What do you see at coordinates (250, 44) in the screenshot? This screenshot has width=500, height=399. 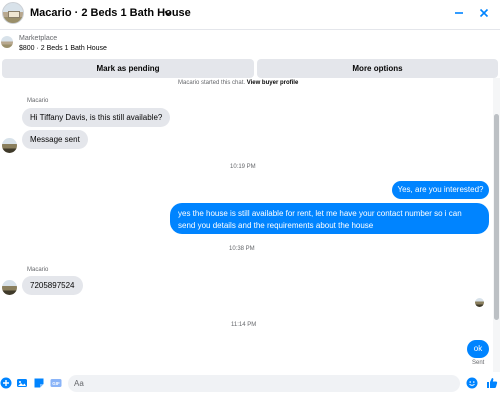 I see `listing-summary: Marketplace $800 · 2 Beds 1 Bath House` at bounding box center [250, 44].